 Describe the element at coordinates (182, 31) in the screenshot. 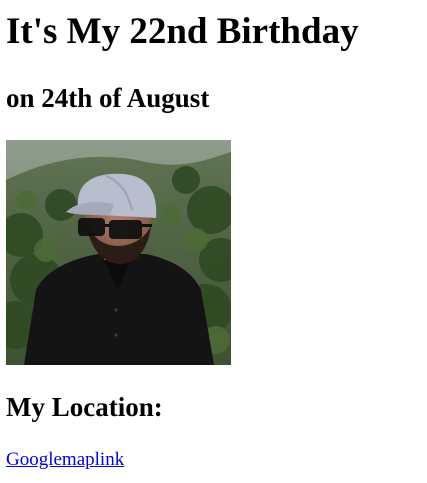

I see `page-title: It's My 22nd Birthday` at that location.